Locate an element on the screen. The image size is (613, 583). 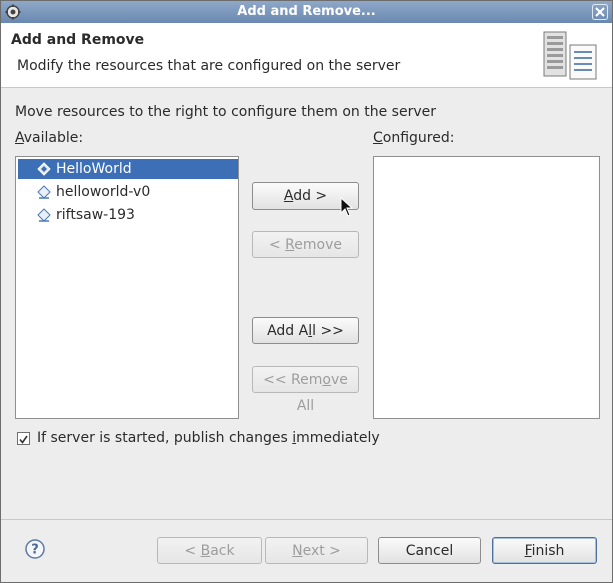
list-item-helloworld-v0: helloworld-v0 is located at coordinates (128, 192).